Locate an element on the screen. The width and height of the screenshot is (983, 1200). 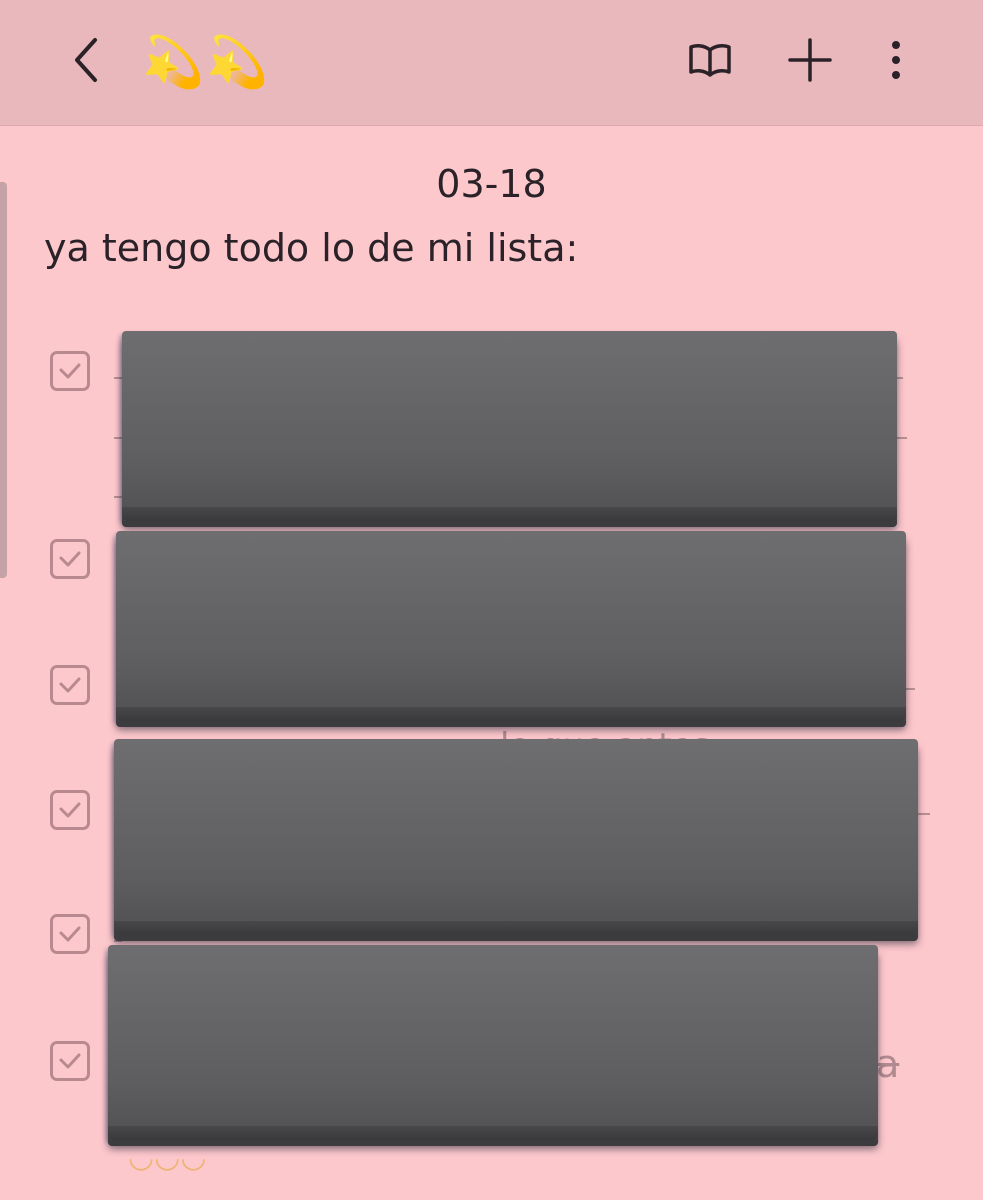
note-title-emoji: 💫💫 is located at coordinates (206, 62).